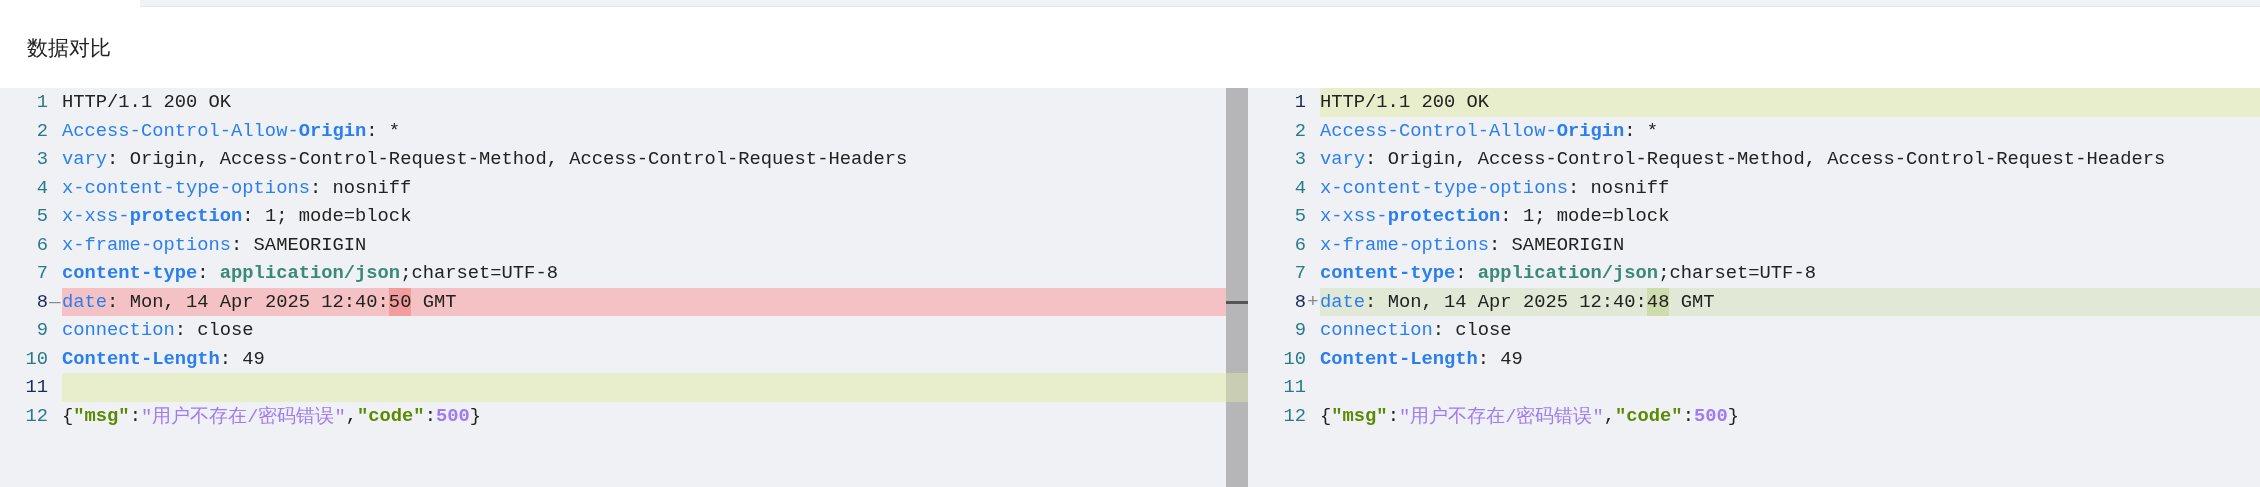 This screenshot has height=487, width=2260. Describe the element at coordinates (69, 48) in the screenshot. I see `page-title: 数据对比` at that location.